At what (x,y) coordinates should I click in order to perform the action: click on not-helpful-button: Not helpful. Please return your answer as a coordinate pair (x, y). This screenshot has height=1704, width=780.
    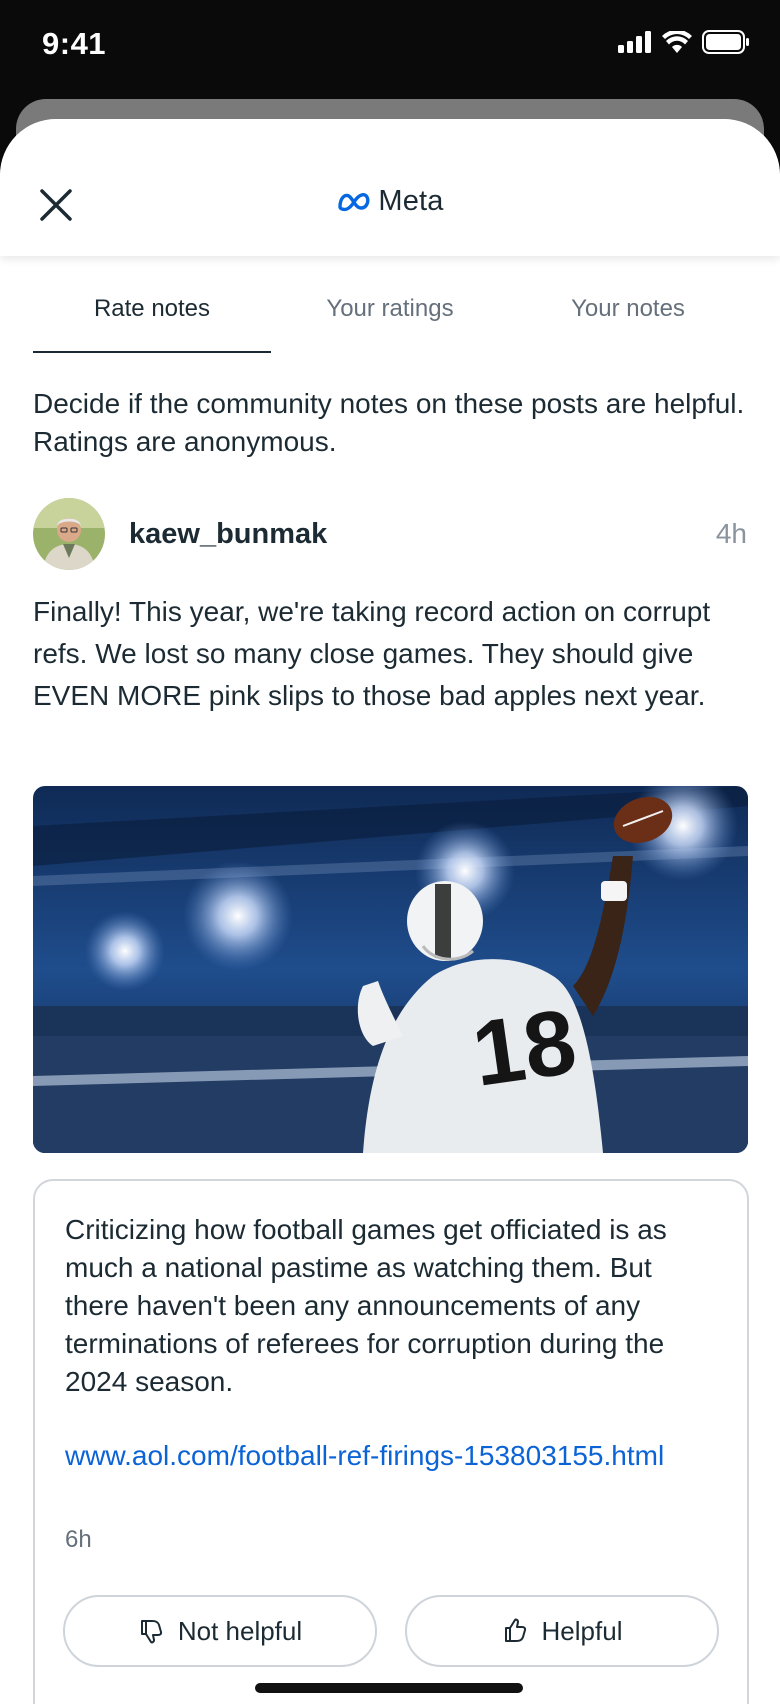
    Looking at the image, I should click on (220, 1631).